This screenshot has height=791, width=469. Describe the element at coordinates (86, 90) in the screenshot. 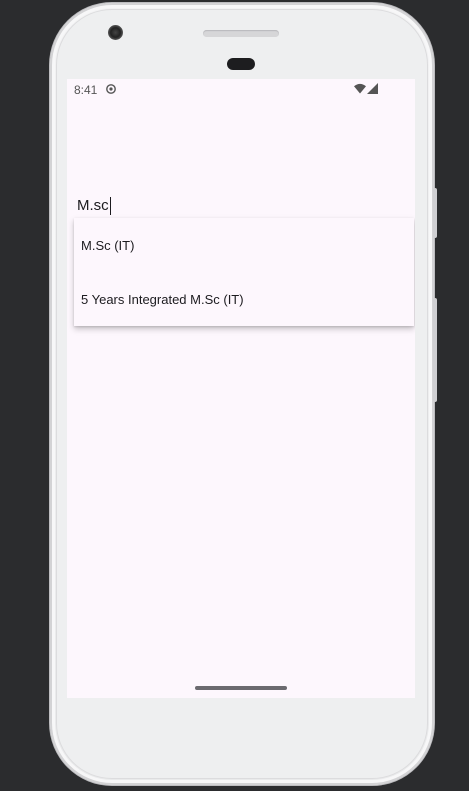

I see `status-time: 8:41` at that location.